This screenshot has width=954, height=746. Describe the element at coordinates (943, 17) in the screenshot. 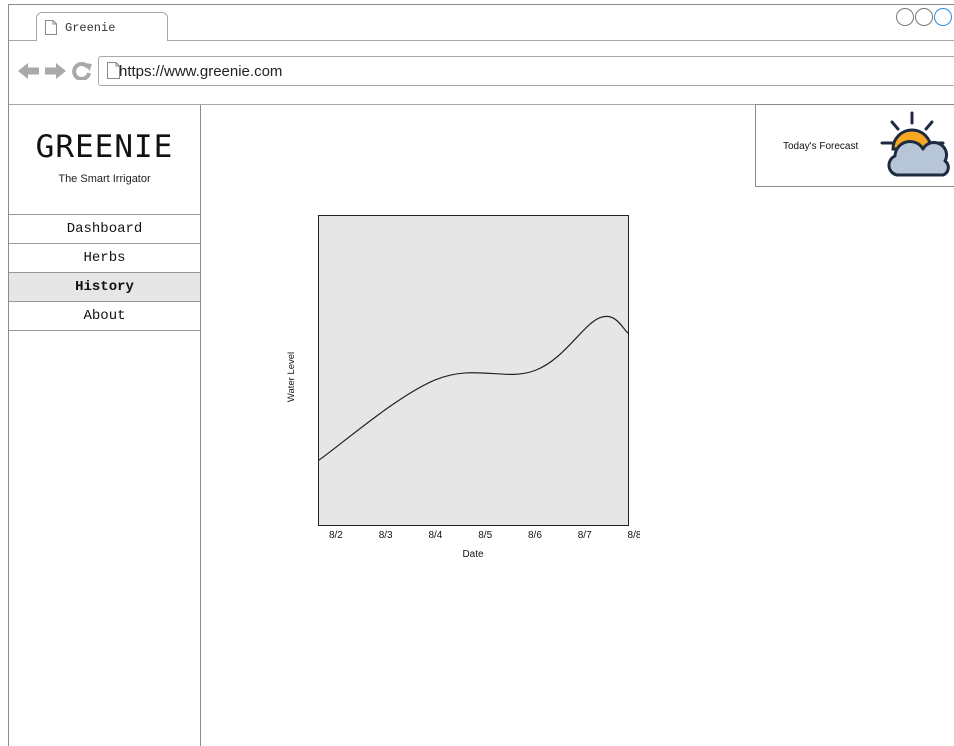

I see `close-button` at that location.